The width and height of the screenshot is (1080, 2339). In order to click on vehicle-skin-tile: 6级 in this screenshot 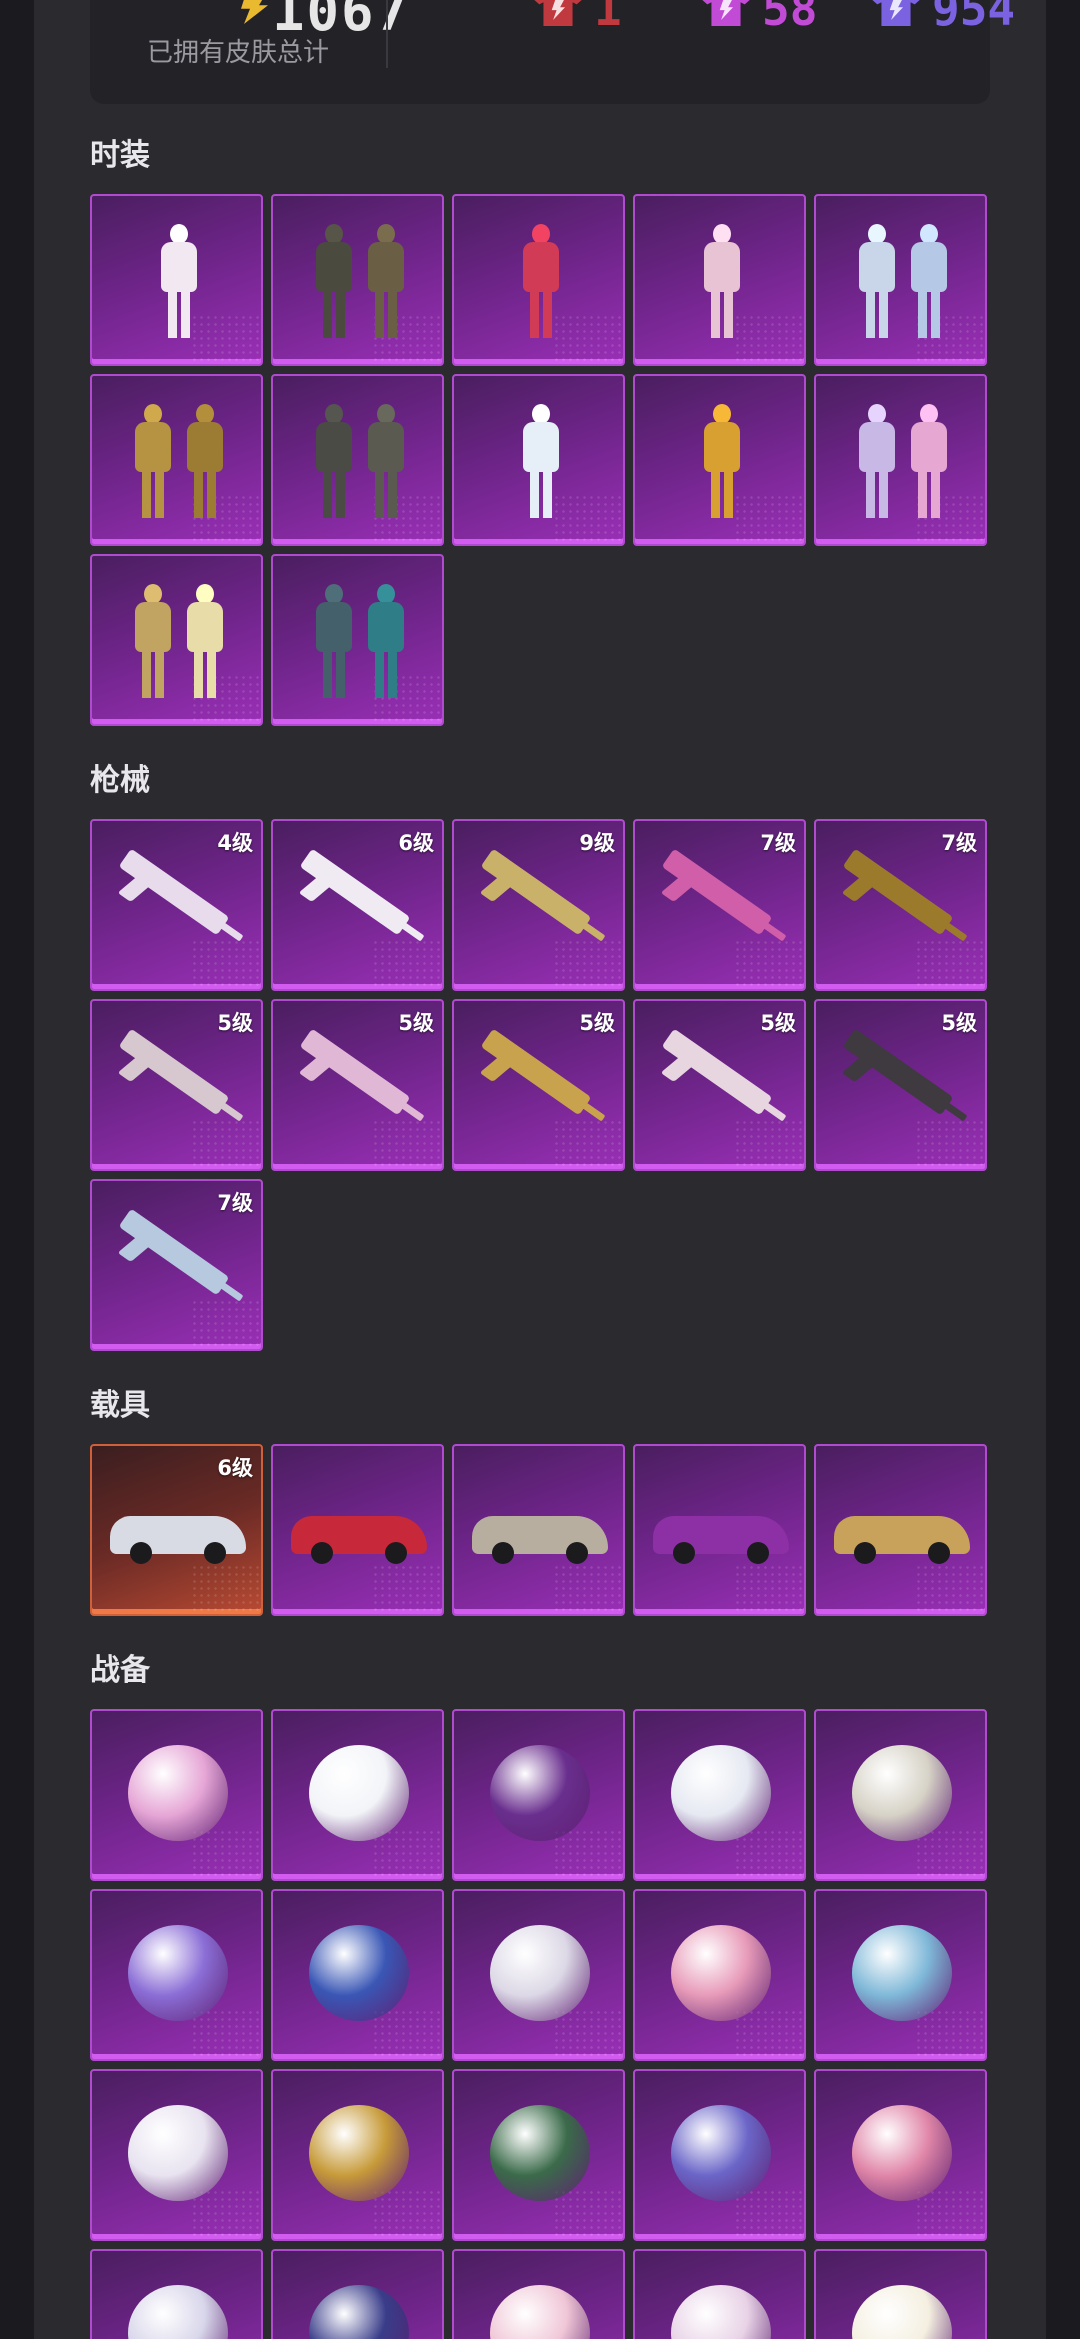, I will do `click(176, 1530)`.